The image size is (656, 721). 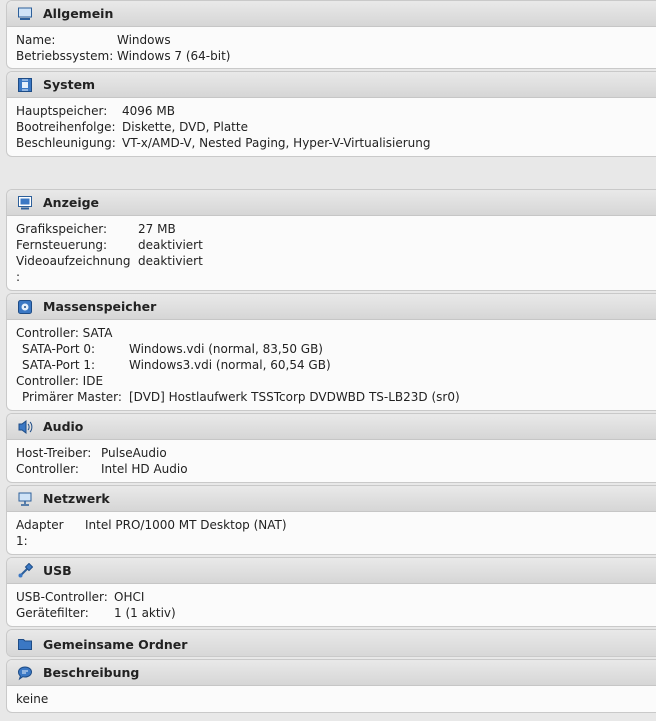 What do you see at coordinates (62, 597) in the screenshot?
I see `usb-controller-label: USB-Controller:` at bounding box center [62, 597].